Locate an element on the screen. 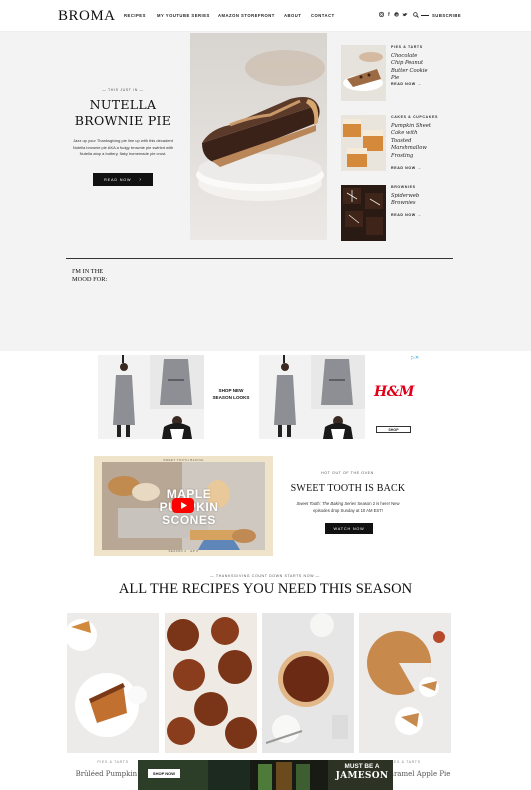  mood-line2: MOOD FOR: is located at coordinates (90, 279).